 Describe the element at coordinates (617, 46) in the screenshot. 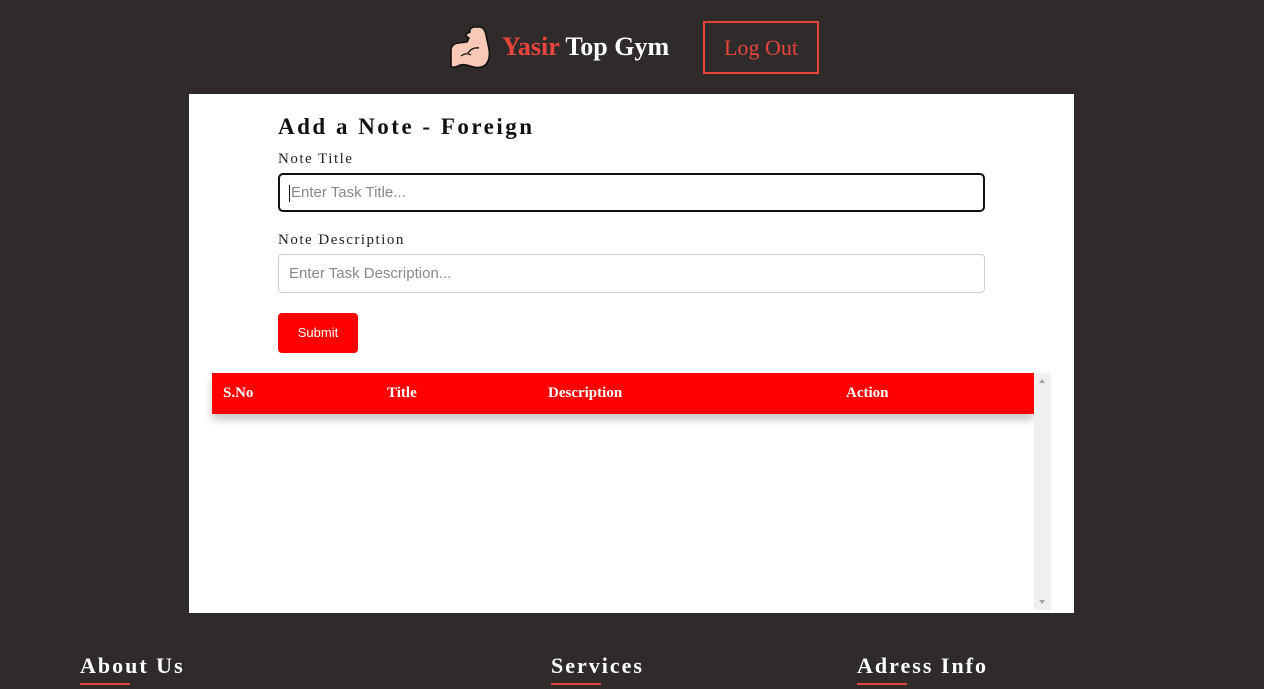

I see `brand-rest: Top Gym` at that location.